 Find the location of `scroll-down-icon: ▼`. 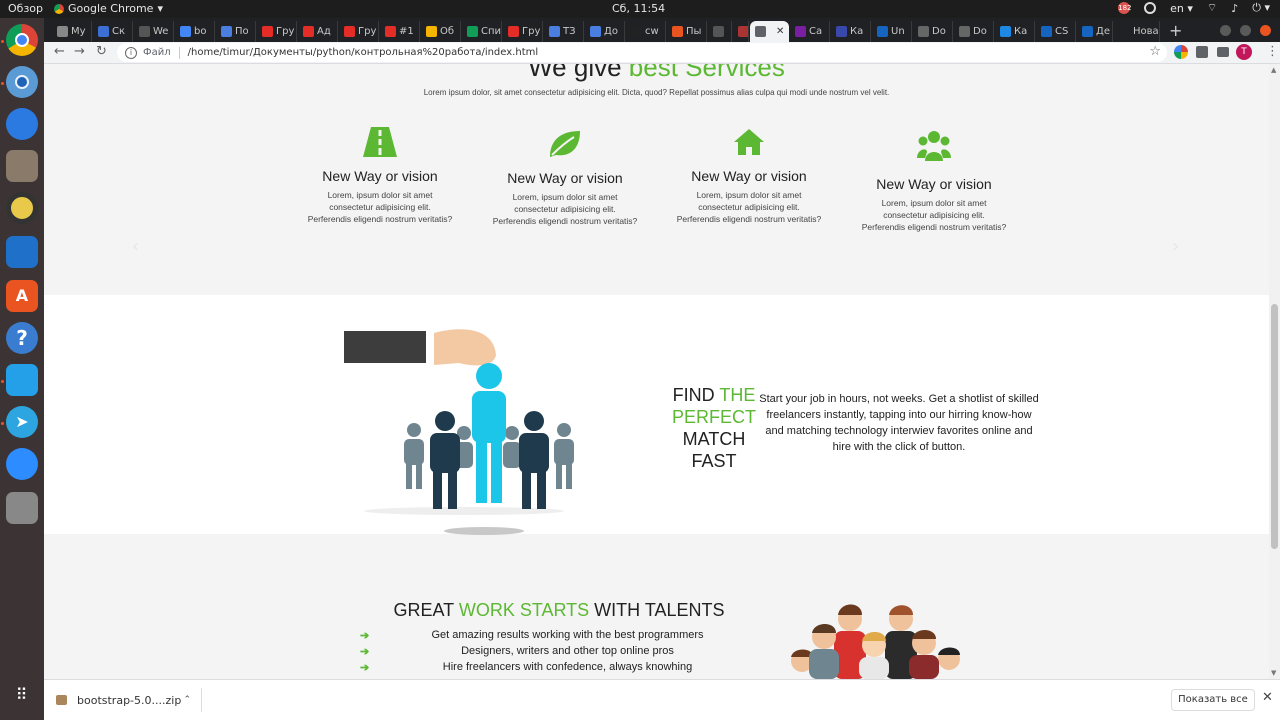

scroll-down-icon: ▼ is located at coordinates (1273, 673).